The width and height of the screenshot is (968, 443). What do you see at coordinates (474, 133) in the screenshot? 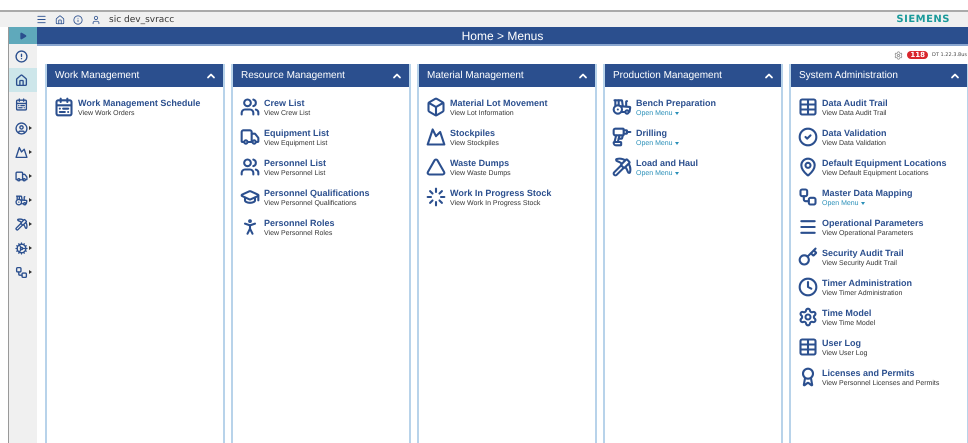
I see `menu-link: Stockpiles` at bounding box center [474, 133].